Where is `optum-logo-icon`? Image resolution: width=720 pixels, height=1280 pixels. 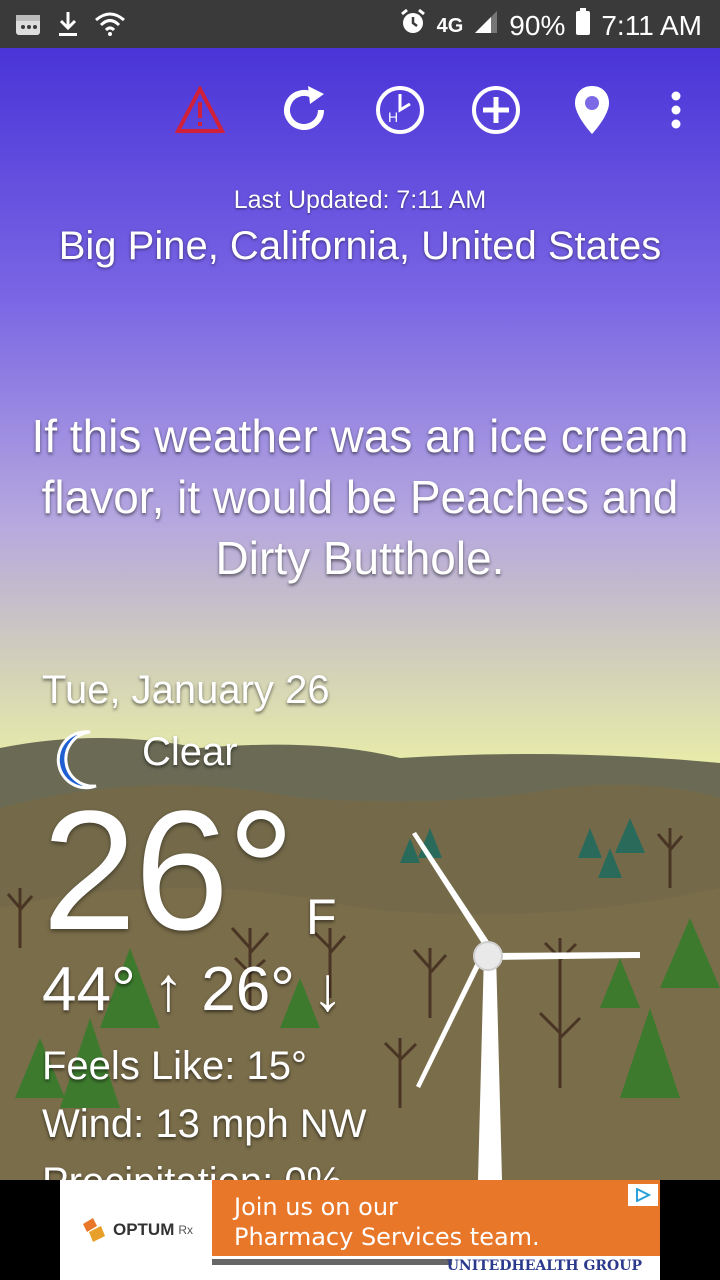
optum-logo-icon is located at coordinates (93, 1230).